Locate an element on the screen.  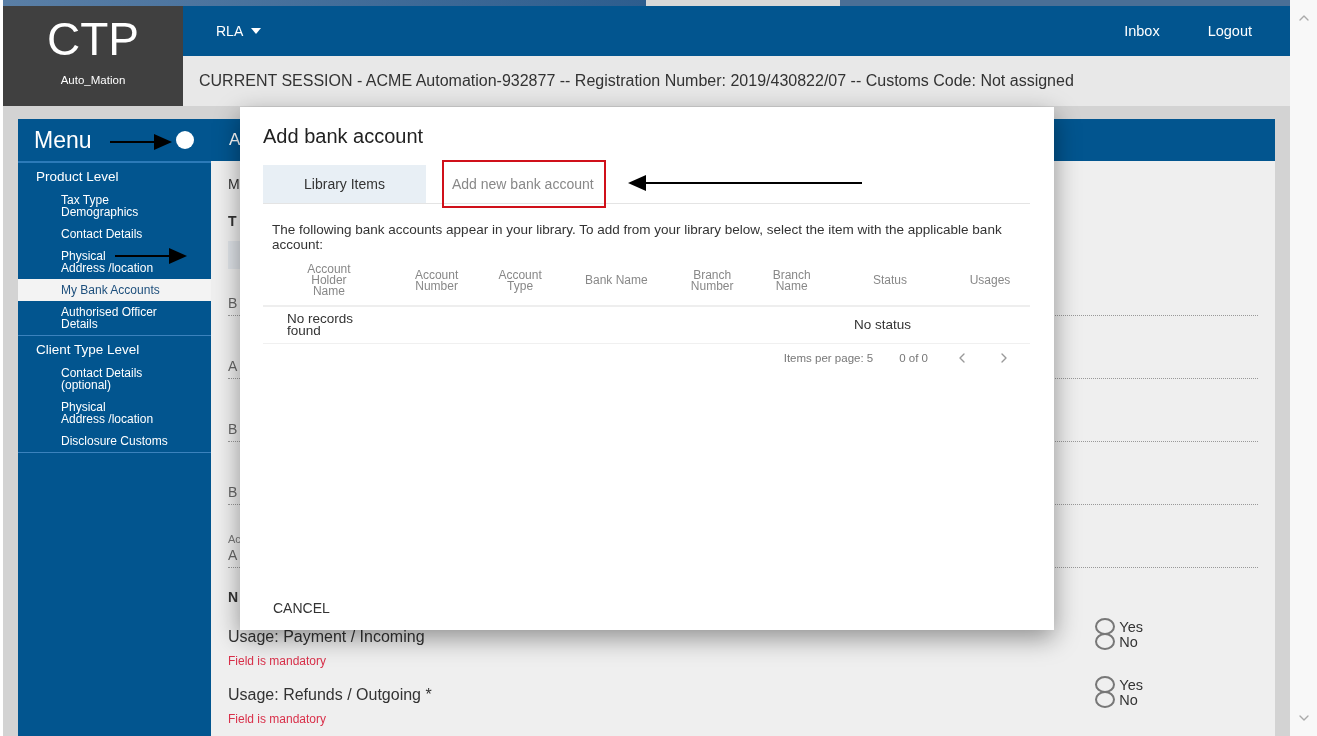
column-header: Account Type is located at coordinates (520, 285).